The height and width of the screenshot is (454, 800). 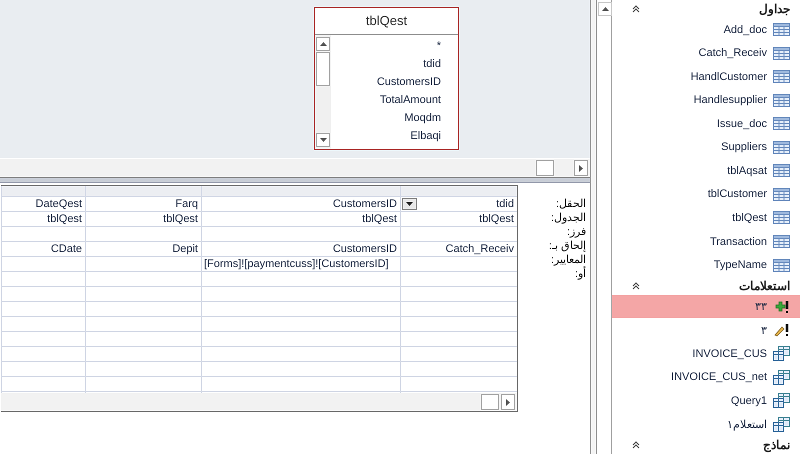 What do you see at coordinates (706, 77) in the screenshot?
I see `nav-item: HandlCustomer` at bounding box center [706, 77].